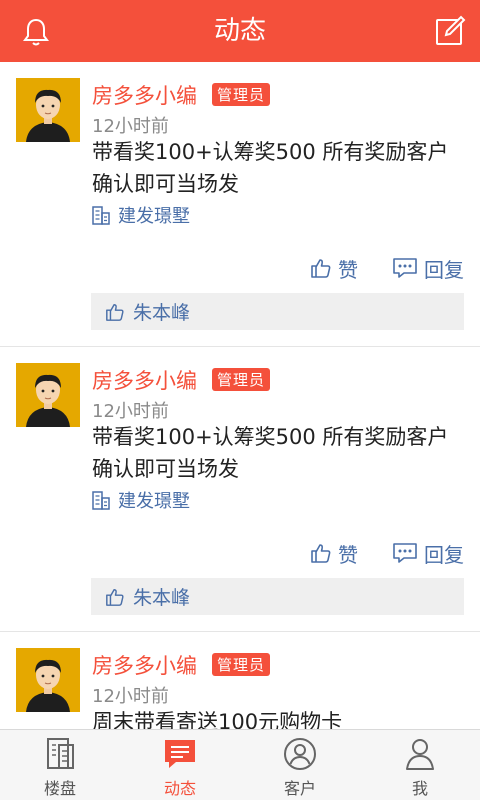 This screenshot has width=480, height=800. Describe the element at coordinates (300, 754) in the screenshot. I see `customer-icon` at that location.